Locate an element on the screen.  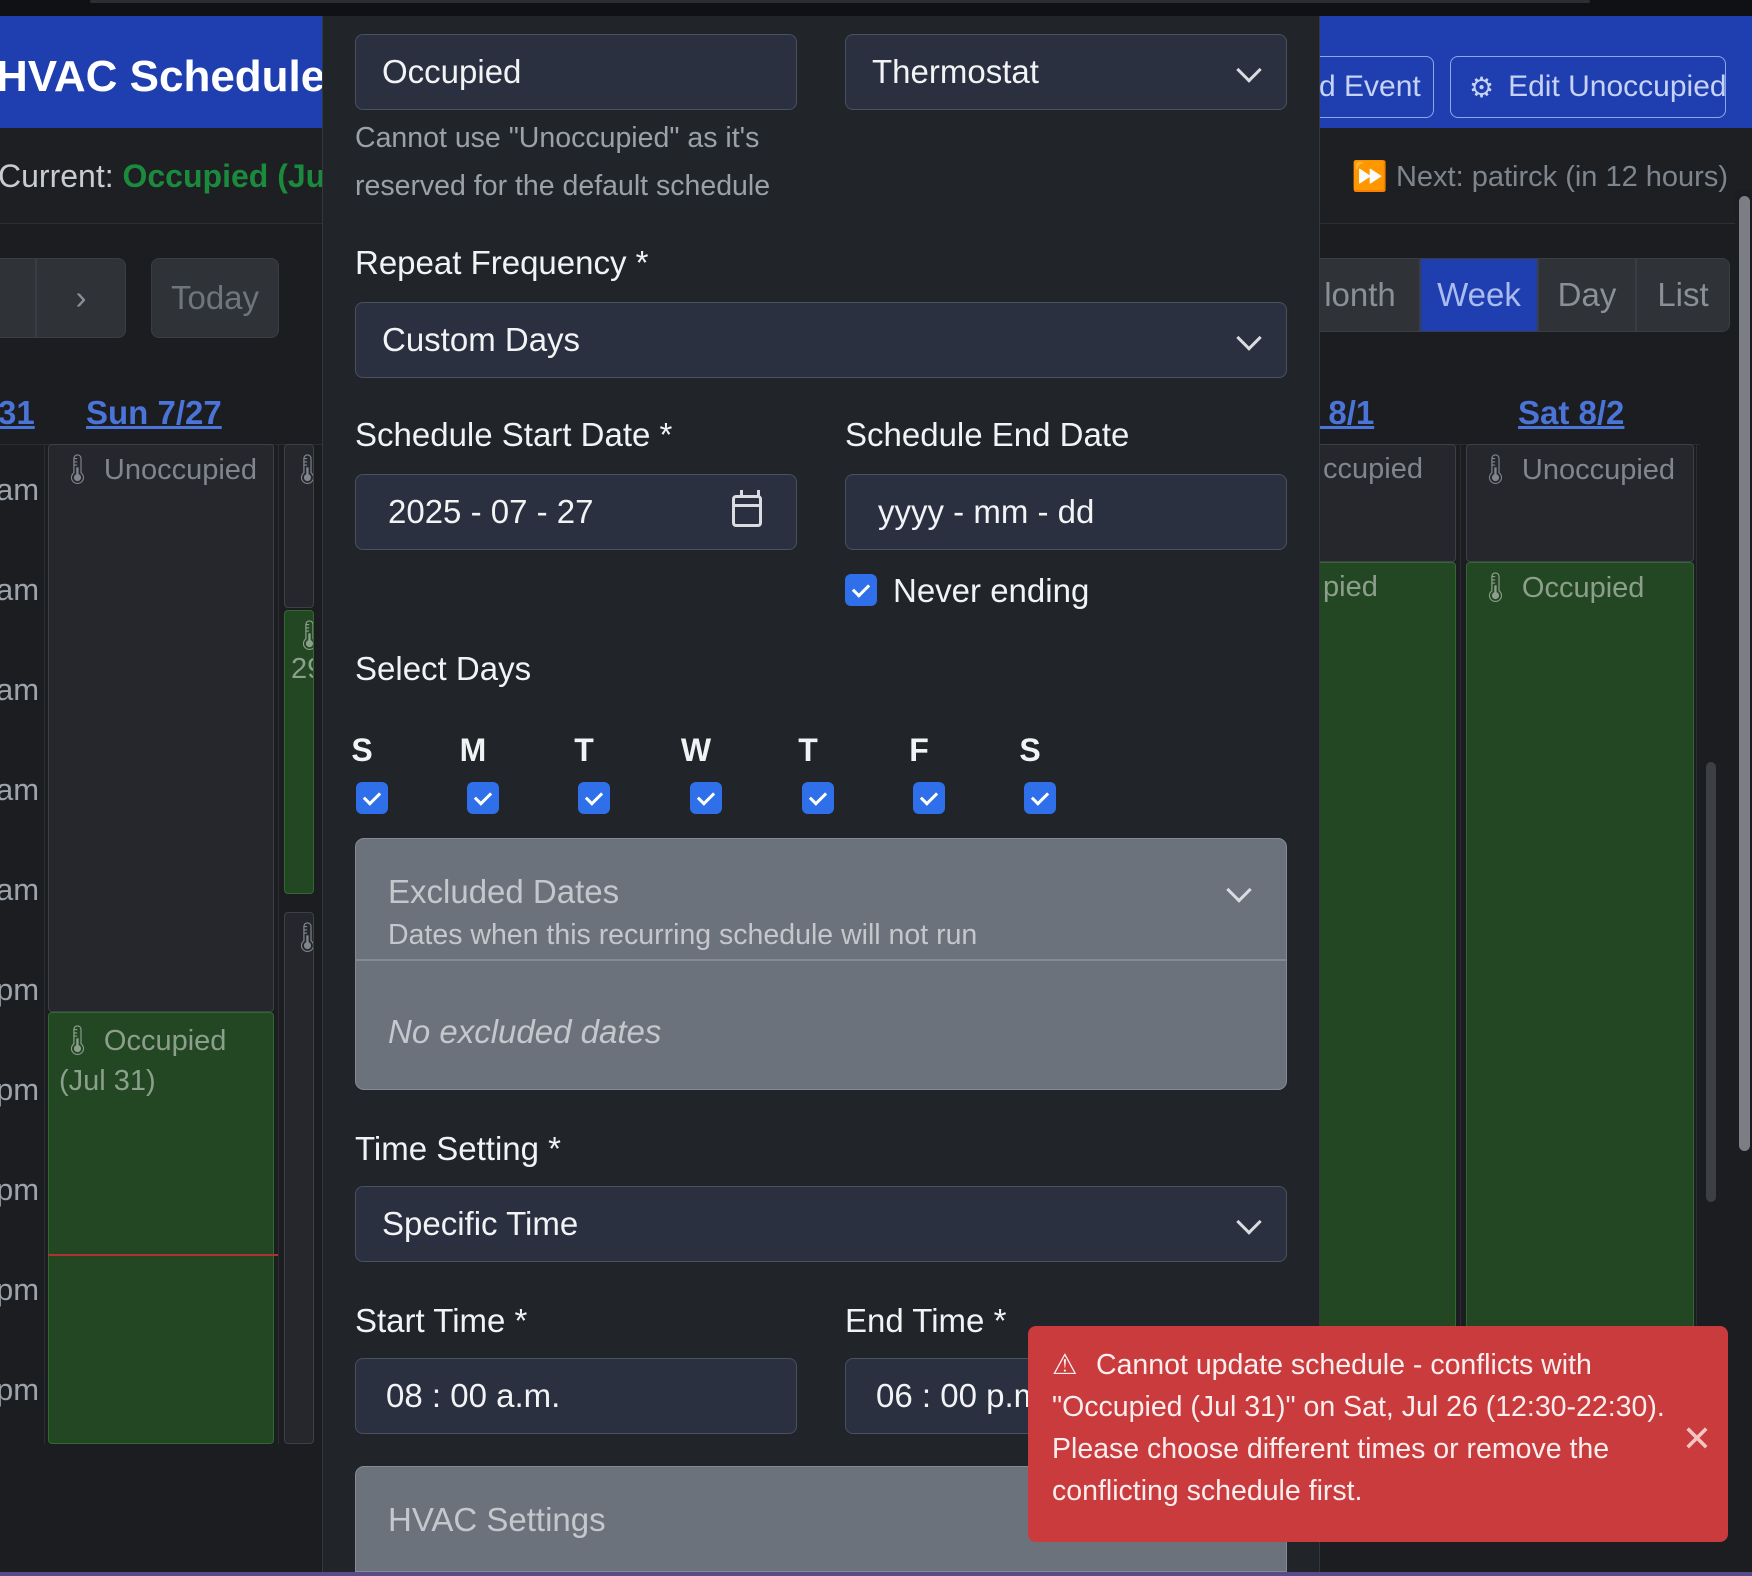
end-time-label: End Time * is located at coordinates (926, 1320).